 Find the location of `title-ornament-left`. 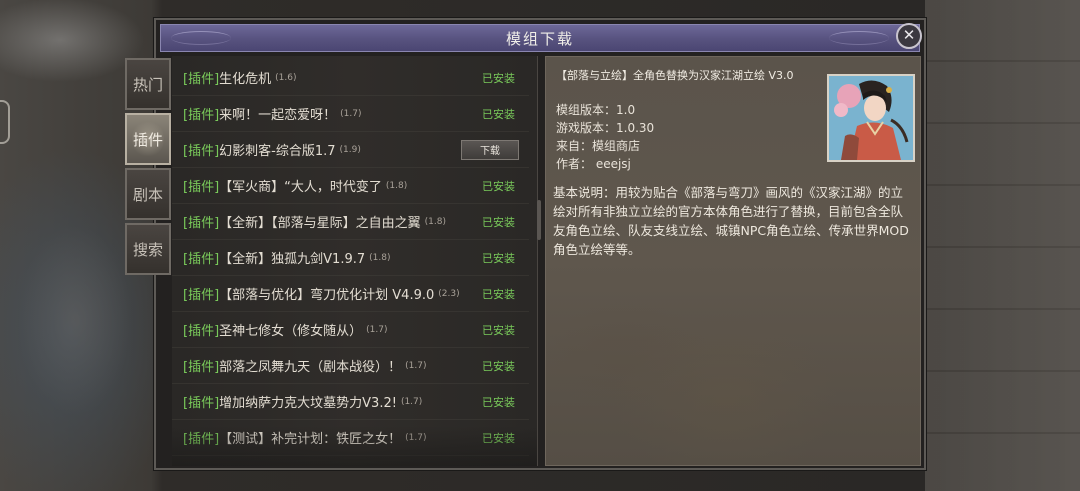

title-ornament-left is located at coordinates (201, 38).